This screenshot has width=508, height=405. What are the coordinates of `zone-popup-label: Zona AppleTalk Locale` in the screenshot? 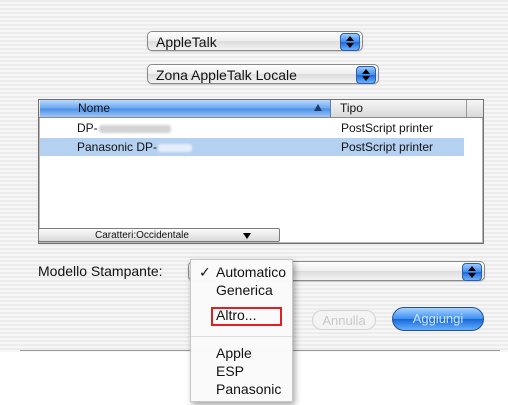 It's located at (226, 75).